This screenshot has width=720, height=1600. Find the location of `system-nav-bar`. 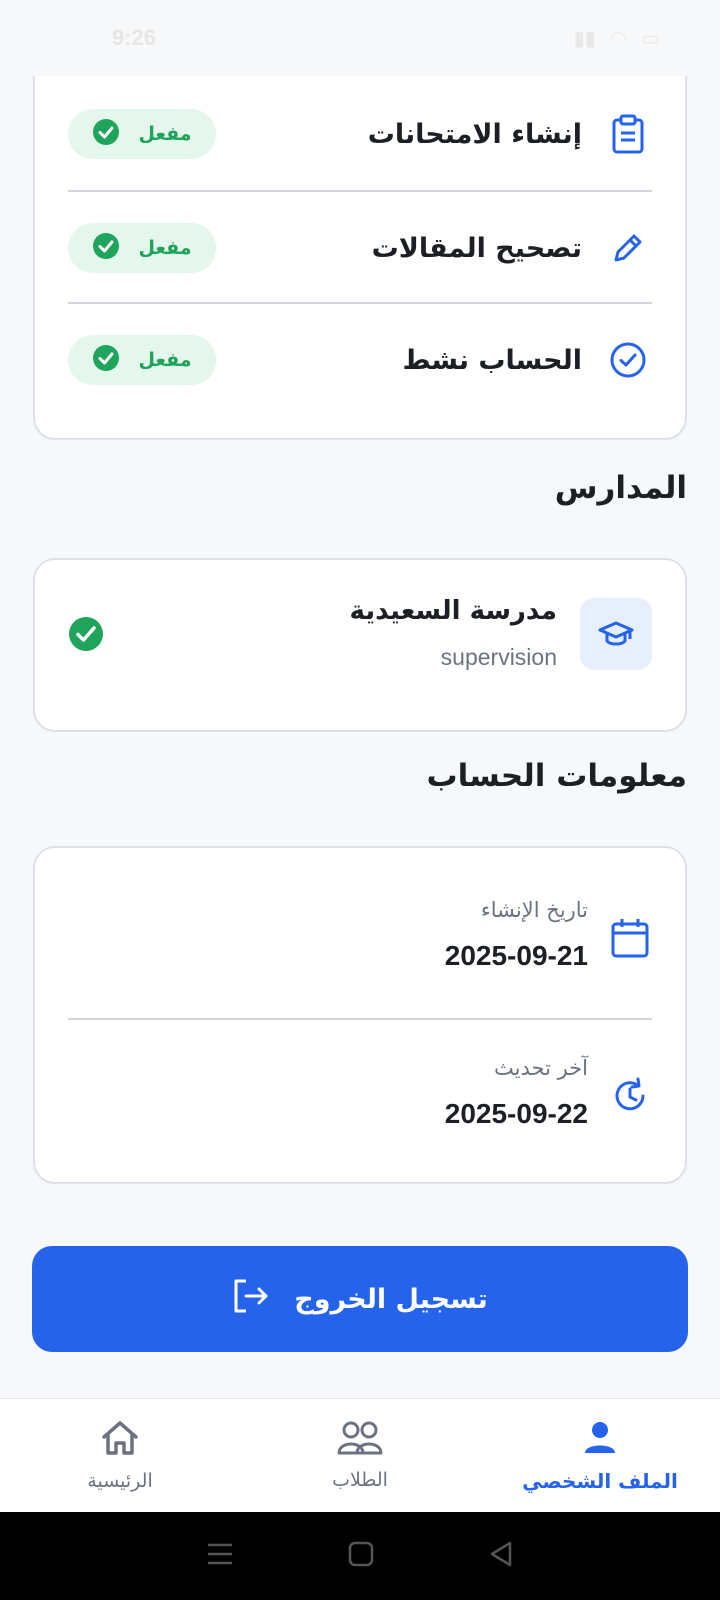

system-nav-bar is located at coordinates (360, 1556).